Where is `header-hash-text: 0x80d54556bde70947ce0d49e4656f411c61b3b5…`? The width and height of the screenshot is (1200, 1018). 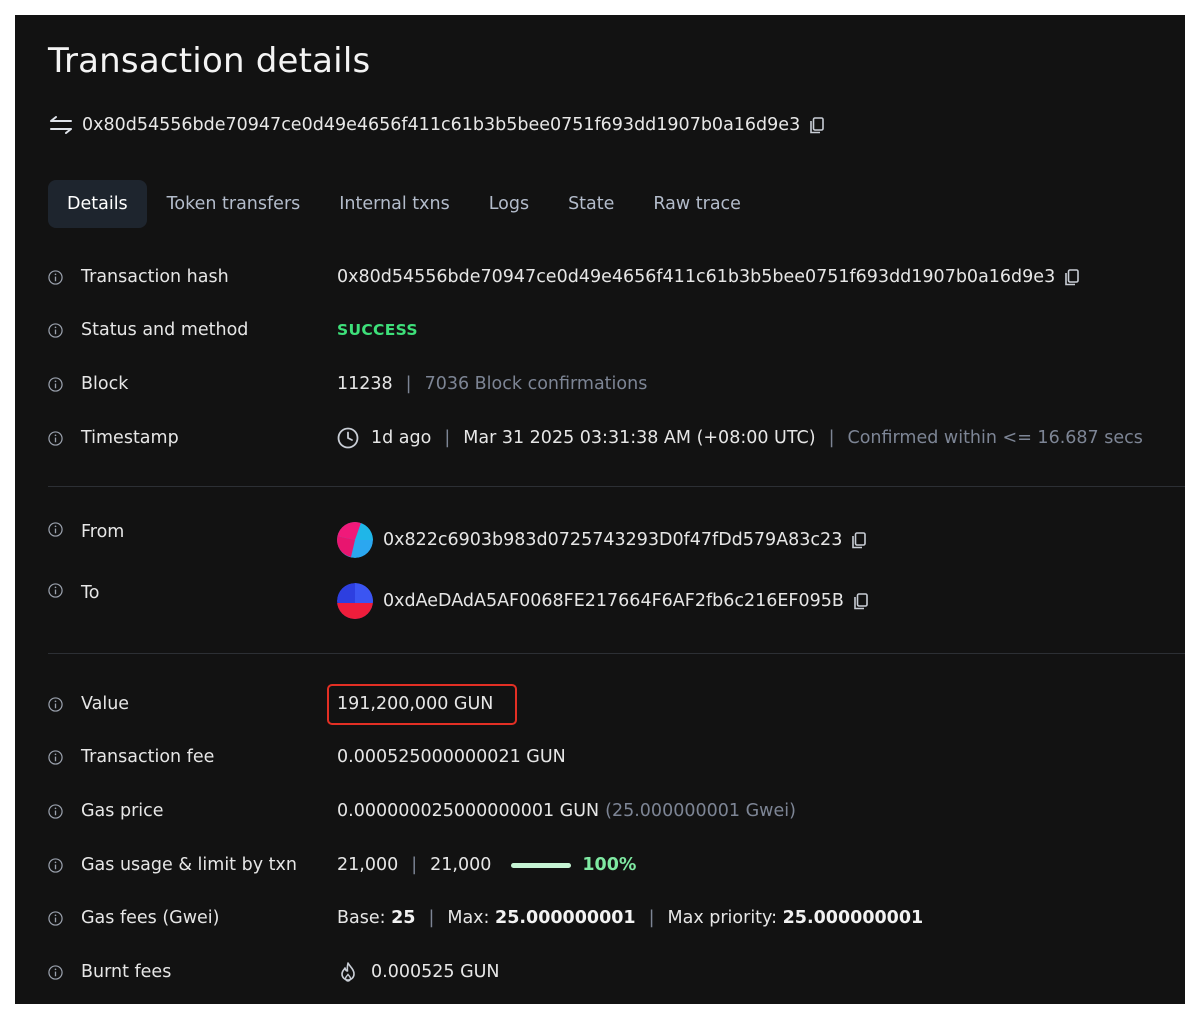
header-hash-text: 0x80d54556bde70947ce0d49e4656f411c61b3b5… is located at coordinates (441, 125).